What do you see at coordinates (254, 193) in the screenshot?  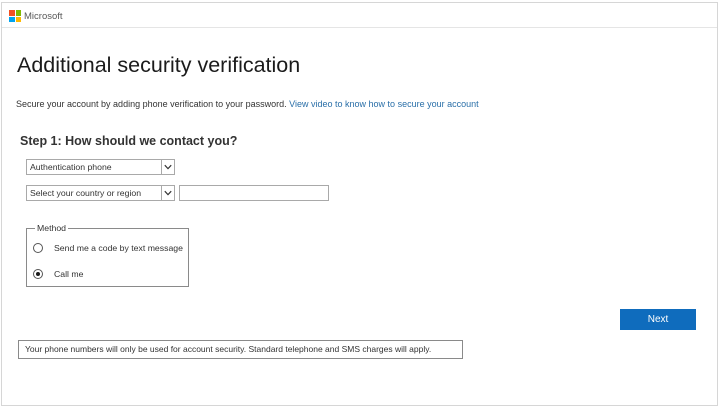 I see `phone-number-input` at bounding box center [254, 193].